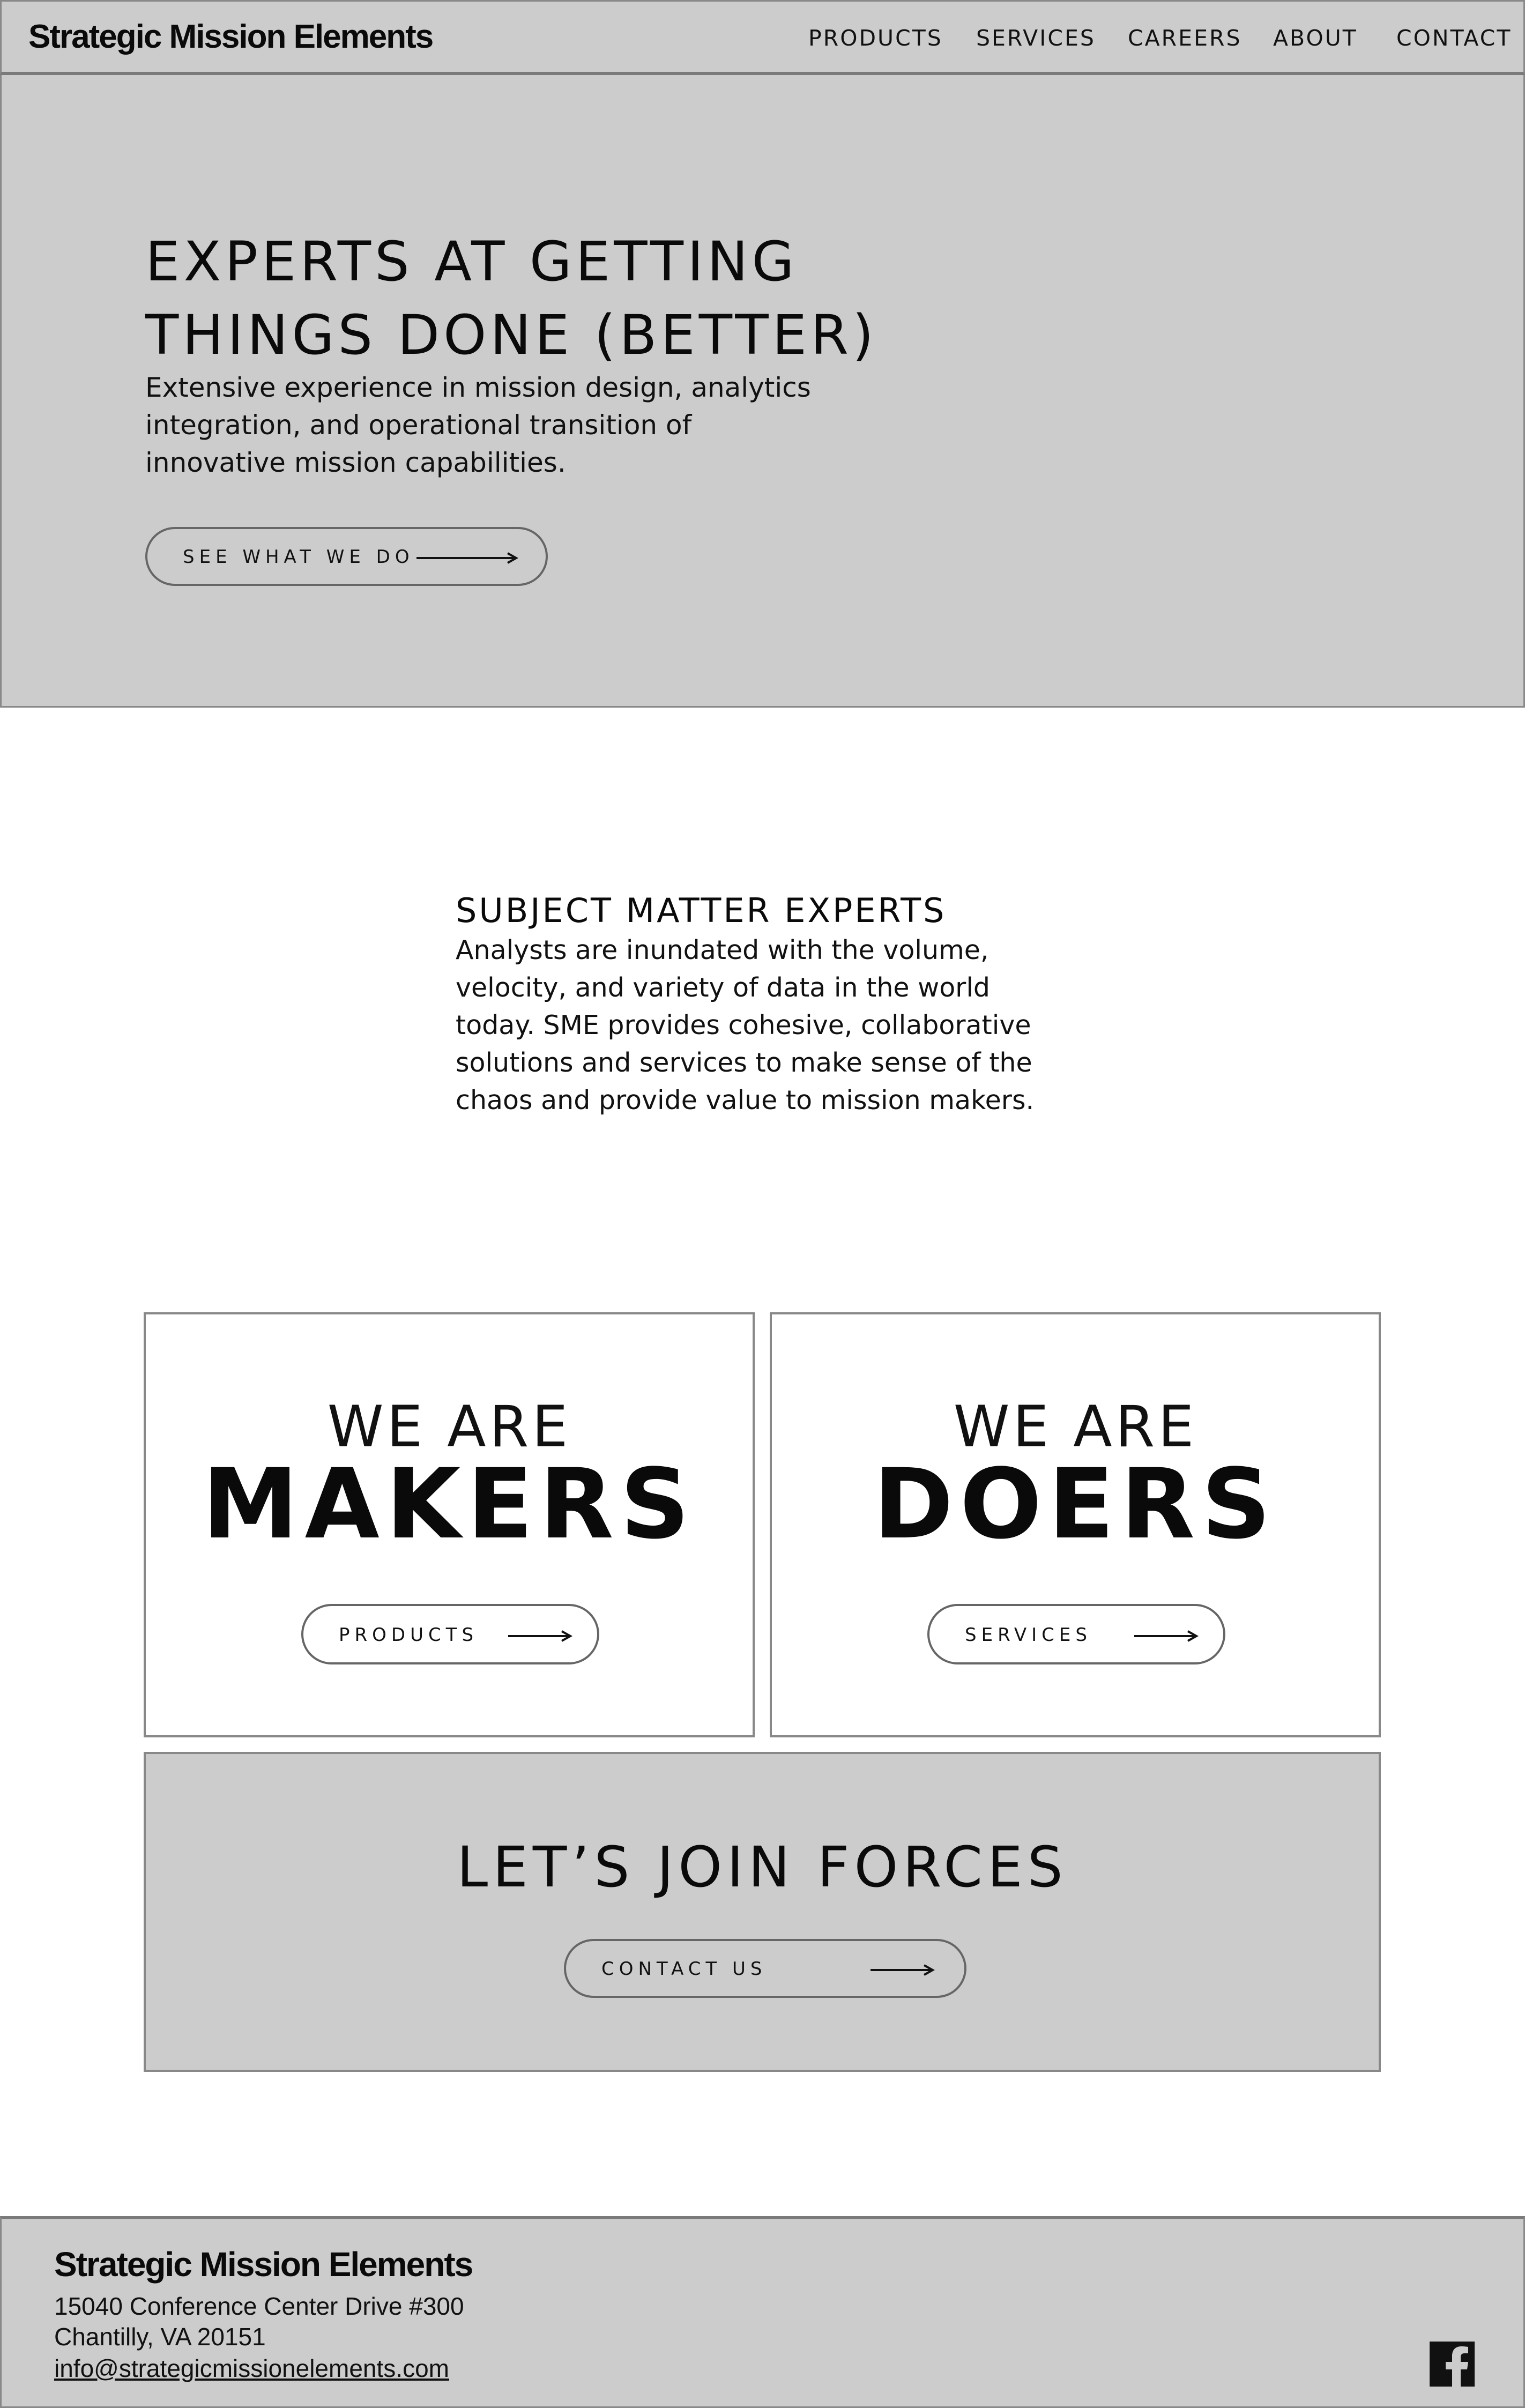 The image size is (1525, 2408). What do you see at coordinates (298, 557) in the screenshot?
I see `see-what-we-do-label: SEE WHAT WE DO` at bounding box center [298, 557].